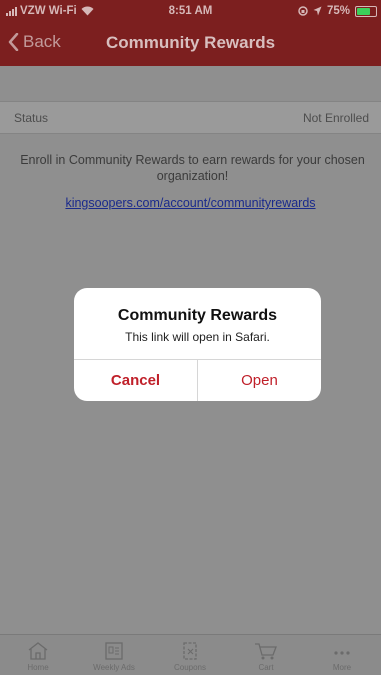  I want to click on tab-label-weekly-ads: Weekly Ads, so click(114, 667).